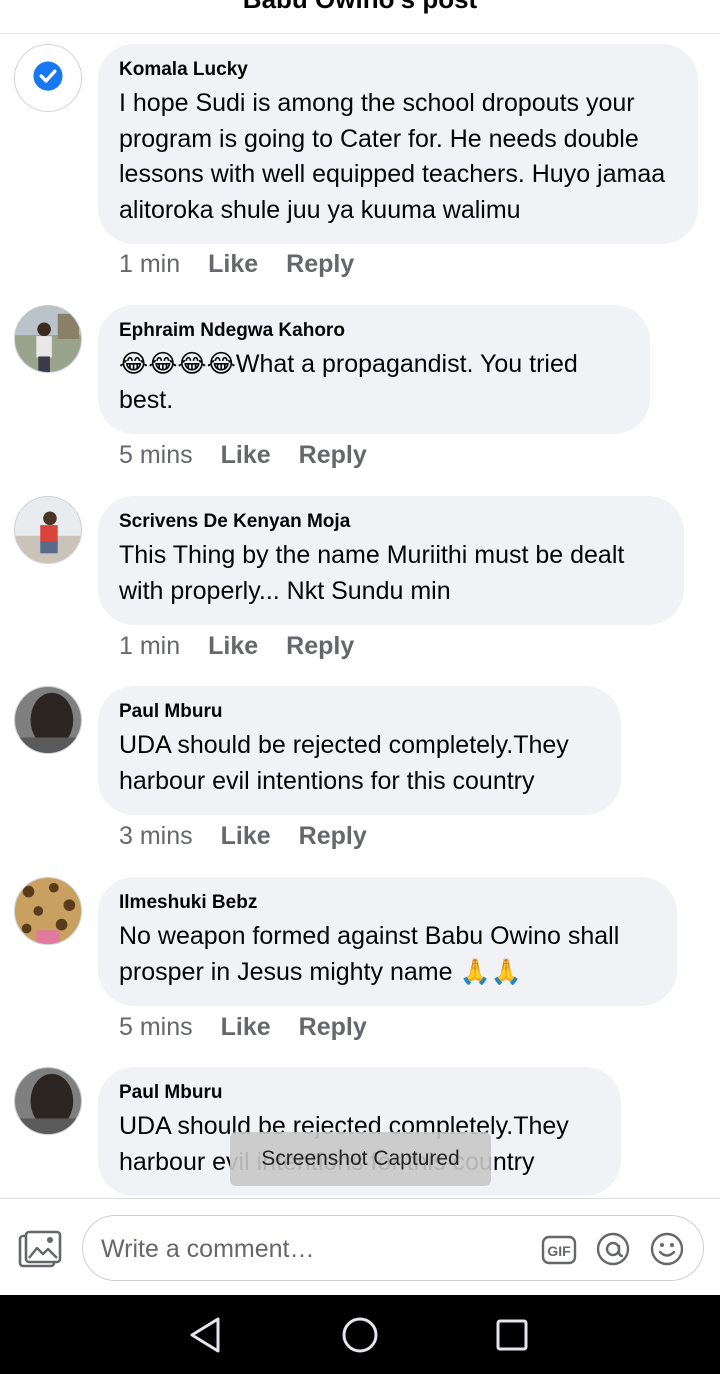 The height and width of the screenshot is (1374, 720). I want to click on gif-icon: GIF, so click(559, 1250).